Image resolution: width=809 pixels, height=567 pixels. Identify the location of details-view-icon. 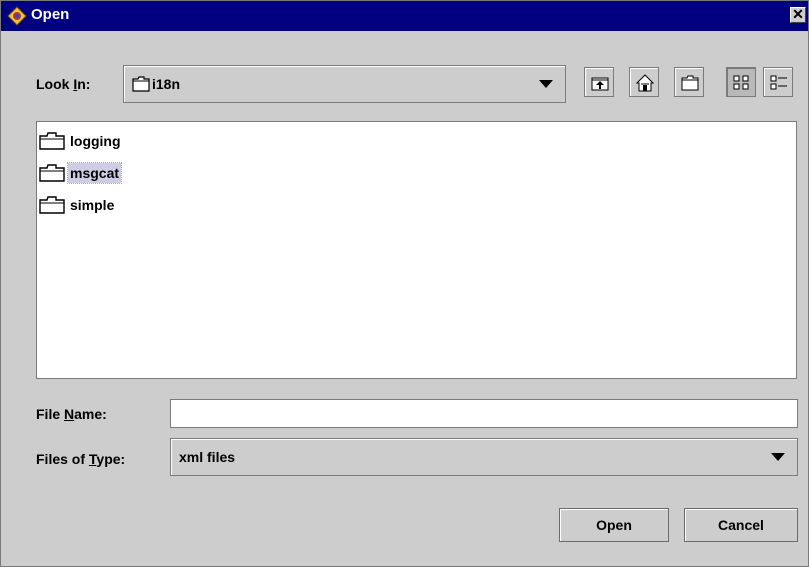
(778, 82).